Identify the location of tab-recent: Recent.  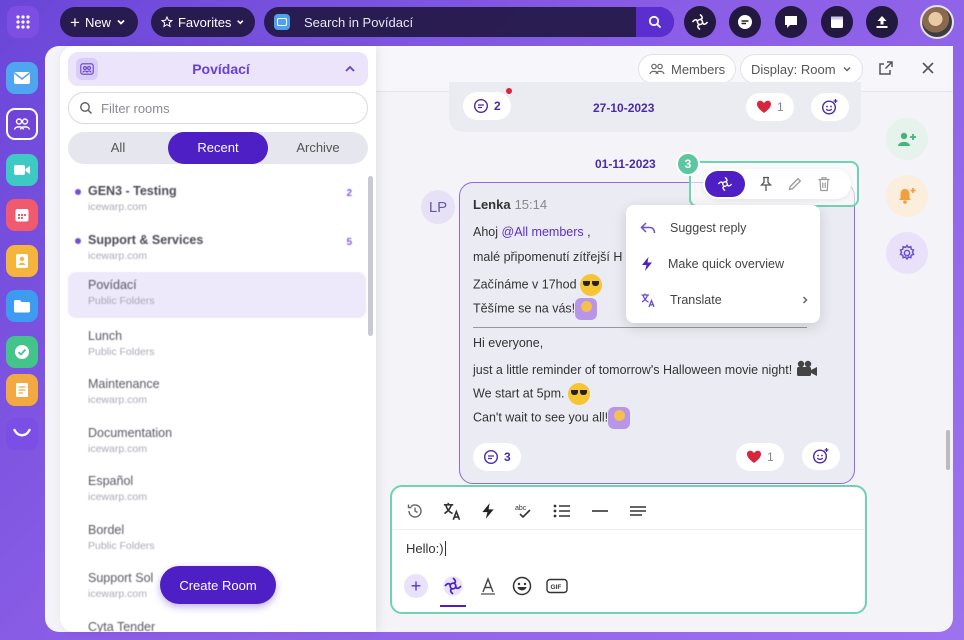
(218, 148).